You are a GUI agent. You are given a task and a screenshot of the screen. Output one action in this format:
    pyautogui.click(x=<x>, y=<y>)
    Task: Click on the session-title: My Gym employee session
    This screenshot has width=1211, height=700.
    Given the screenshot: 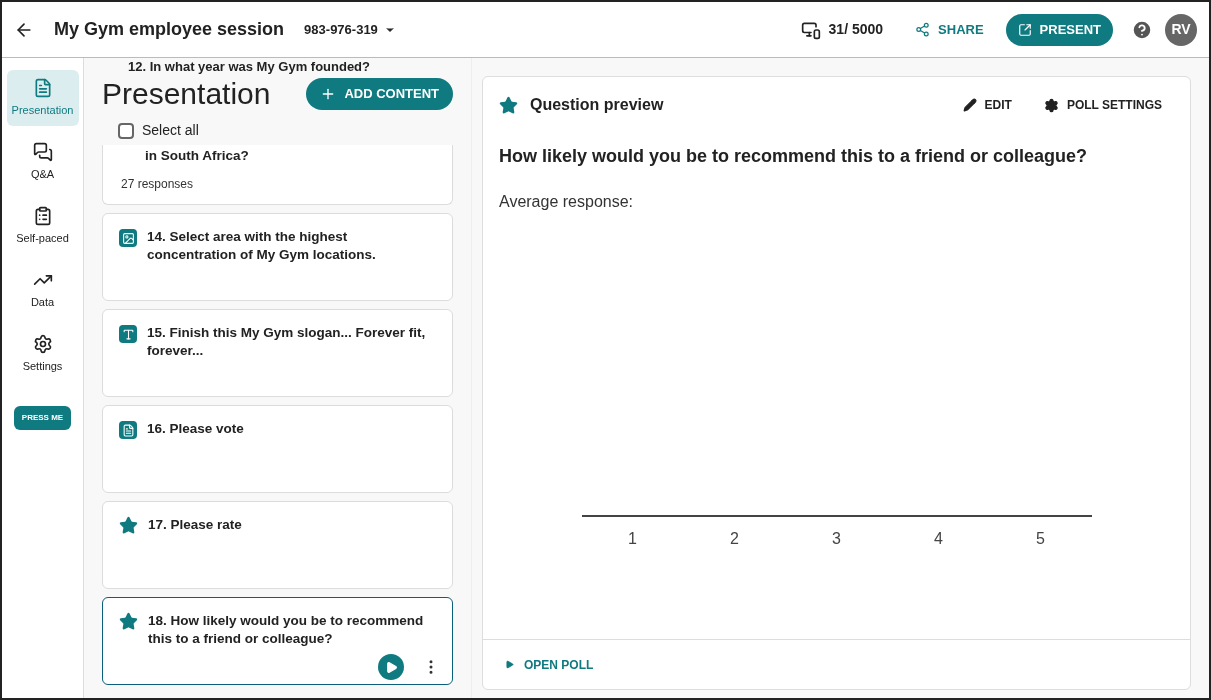 What is the action you would take?
    pyautogui.click(x=169, y=29)
    